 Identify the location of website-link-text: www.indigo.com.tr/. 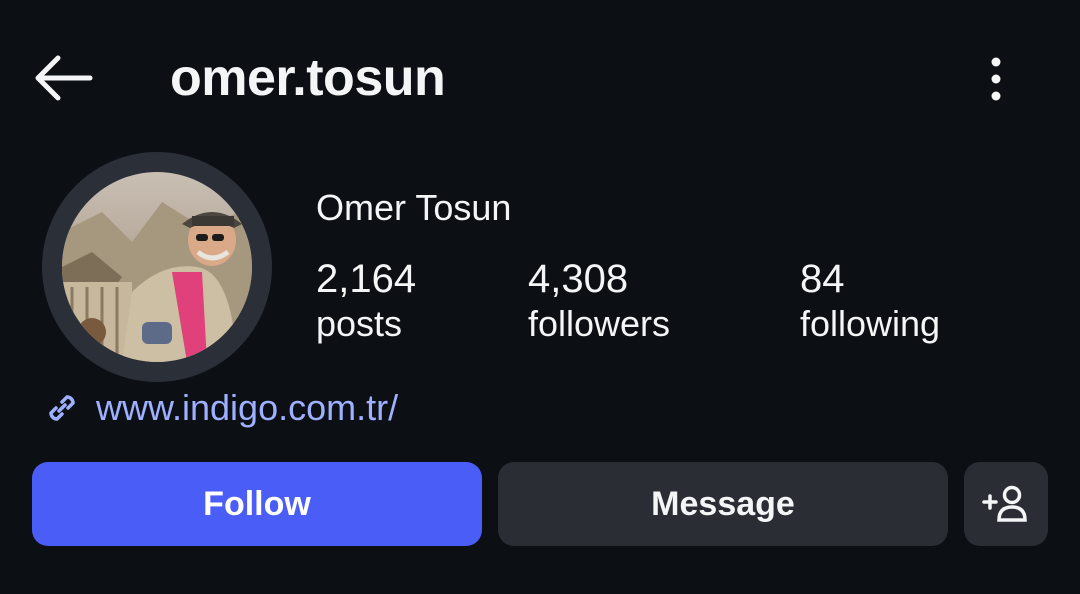
(247, 407).